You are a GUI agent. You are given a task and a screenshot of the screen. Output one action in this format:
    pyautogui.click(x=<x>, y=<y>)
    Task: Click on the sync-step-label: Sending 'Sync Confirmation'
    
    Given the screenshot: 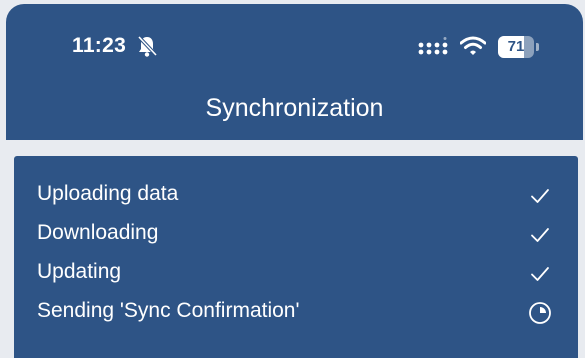 What is the action you would take?
    pyautogui.click(x=168, y=310)
    